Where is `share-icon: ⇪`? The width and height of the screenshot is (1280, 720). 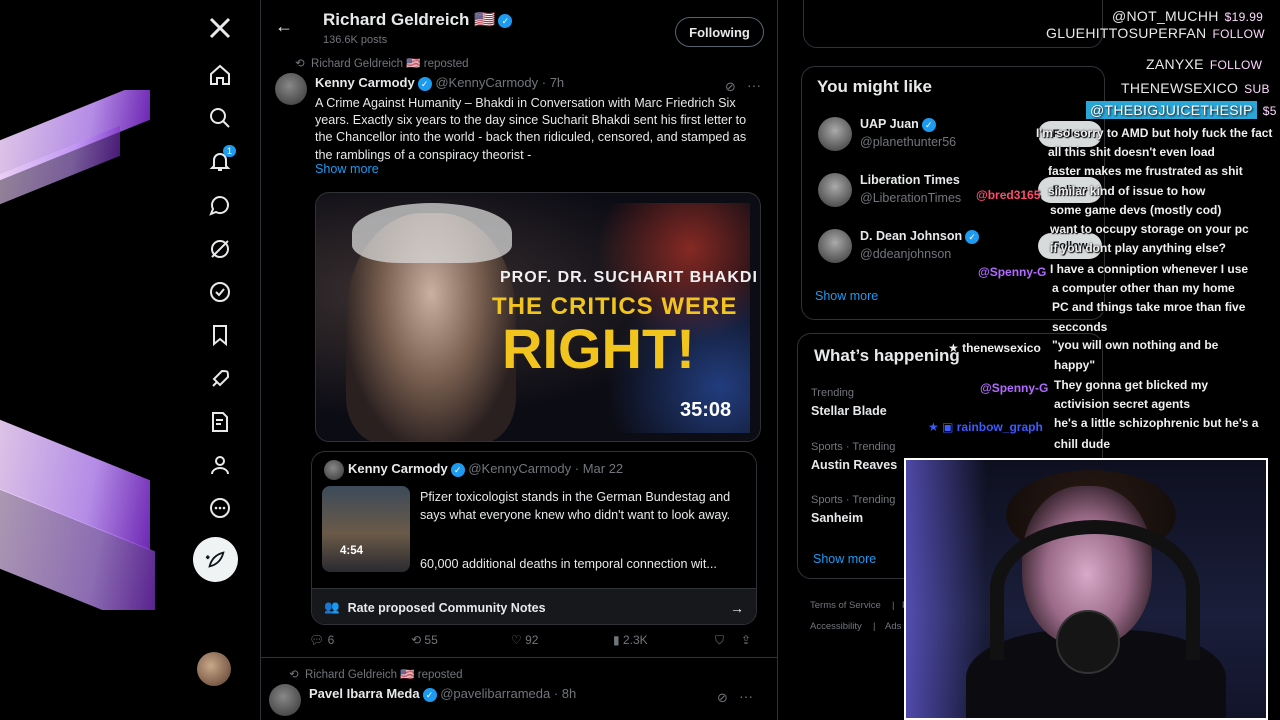
share-icon: ⇪ is located at coordinates (746, 640).